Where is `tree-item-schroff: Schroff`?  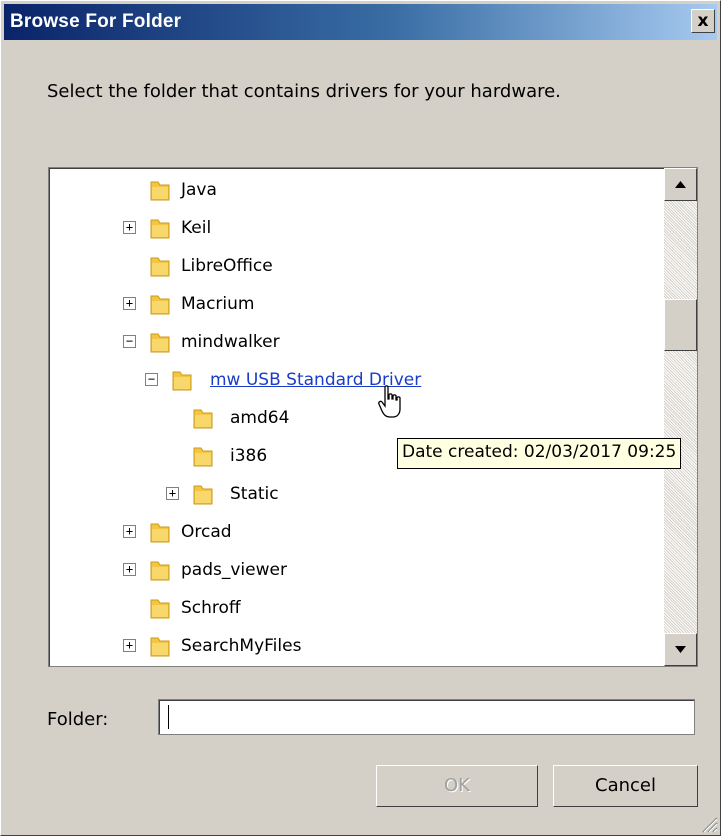 tree-item-schroff: Schroff is located at coordinates (354, 608).